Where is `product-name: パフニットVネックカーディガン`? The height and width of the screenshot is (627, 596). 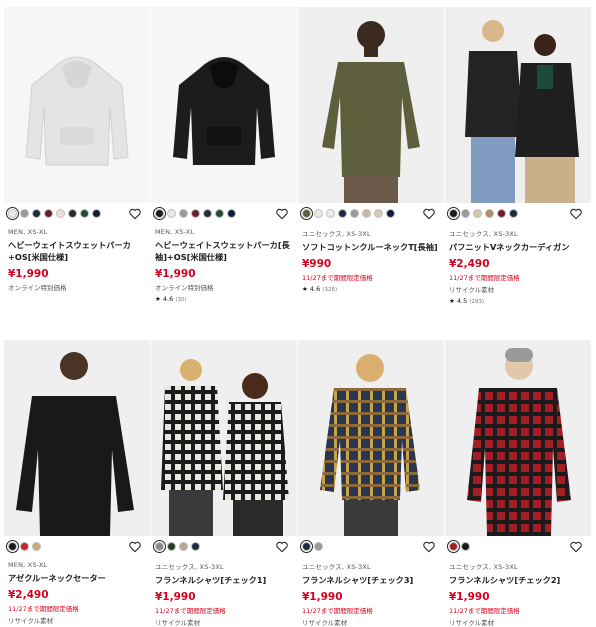 product-name: パフニットVネックカーディガン is located at coordinates (520, 247).